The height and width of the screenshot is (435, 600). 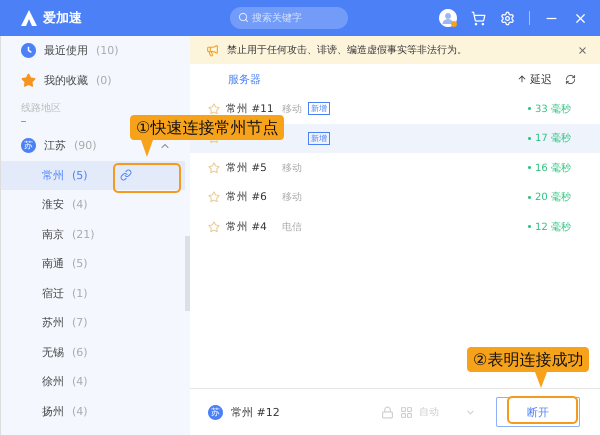 I want to click on latency-value: 20 毫秒, so click(x=564, y=197).